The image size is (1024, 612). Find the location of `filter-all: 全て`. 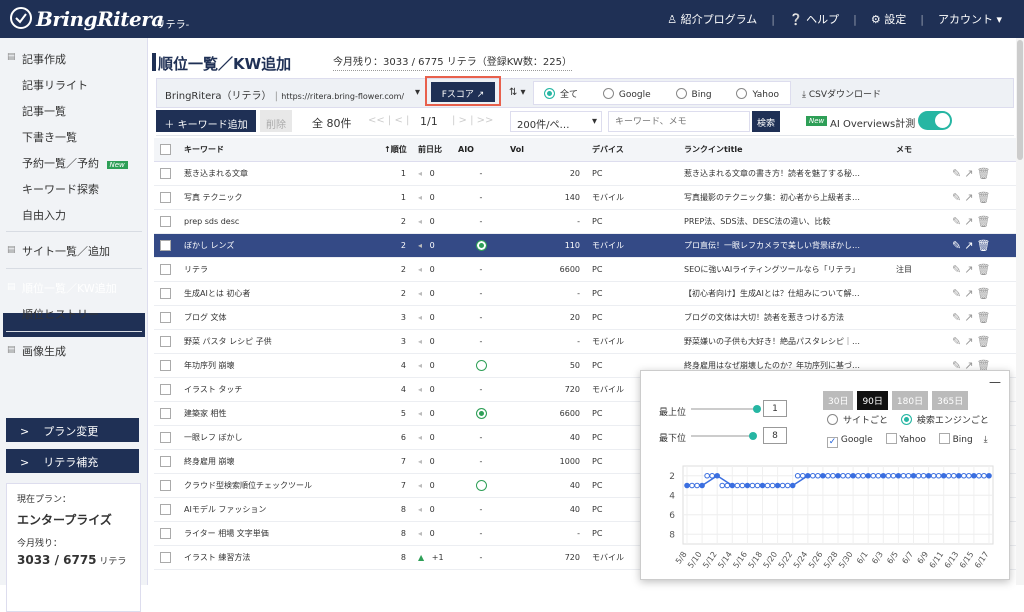

filter-all: 全て is located at coordinates (561, 94).